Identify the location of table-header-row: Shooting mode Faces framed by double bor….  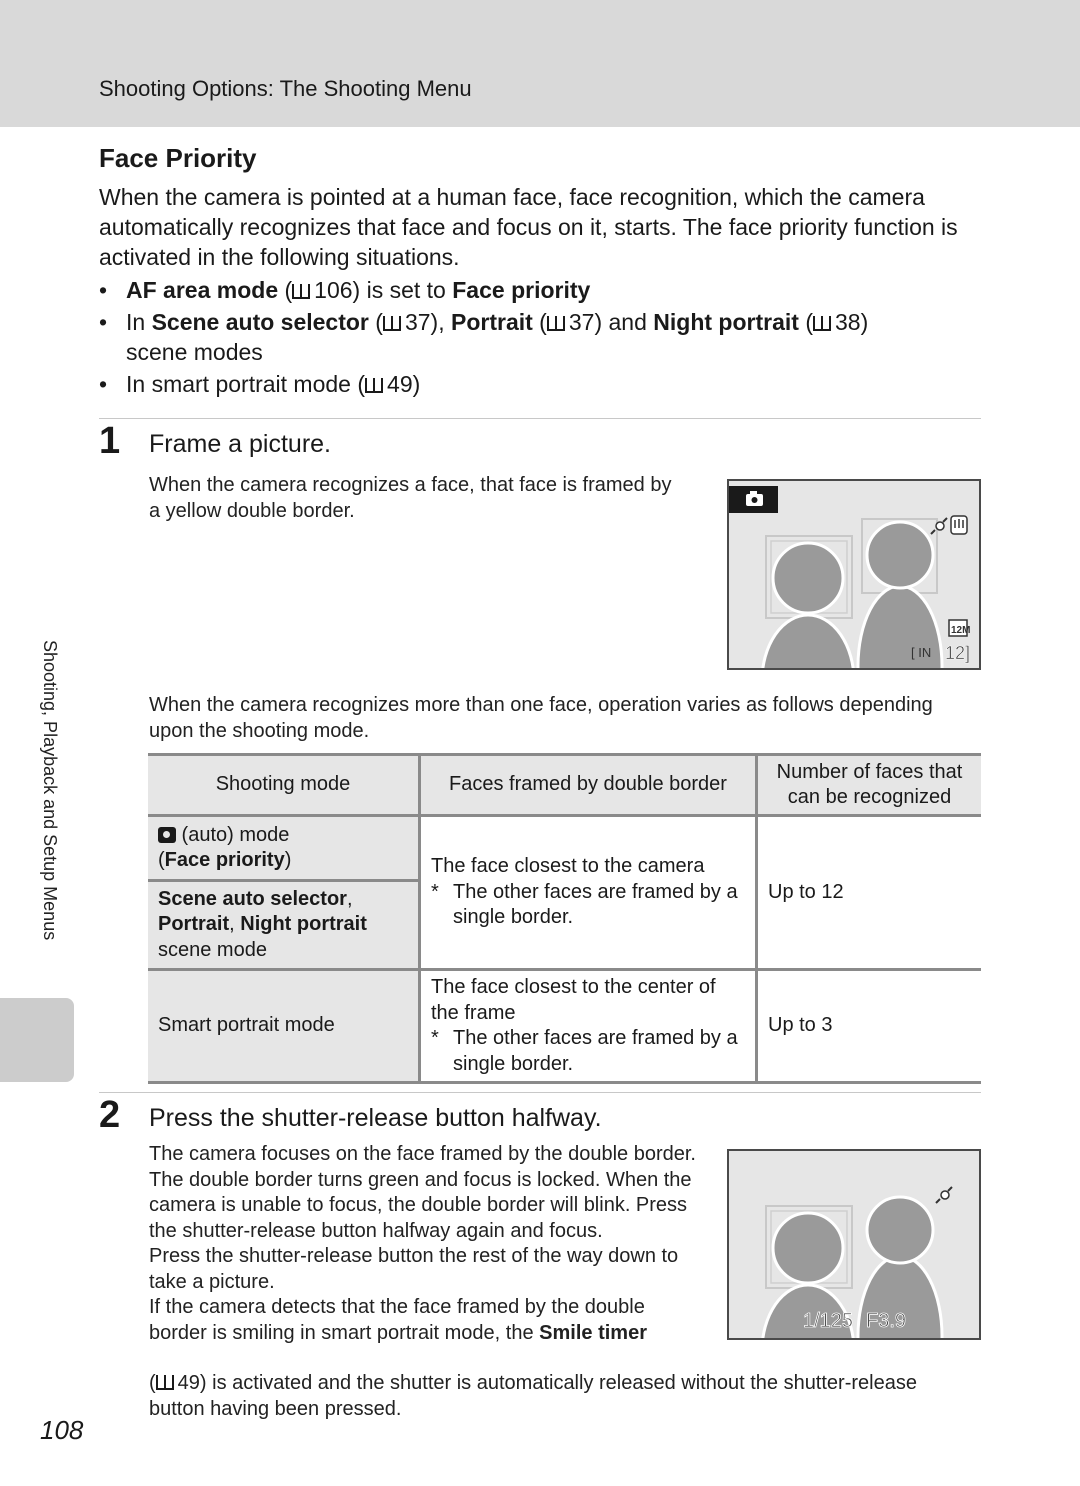
(564, 785).